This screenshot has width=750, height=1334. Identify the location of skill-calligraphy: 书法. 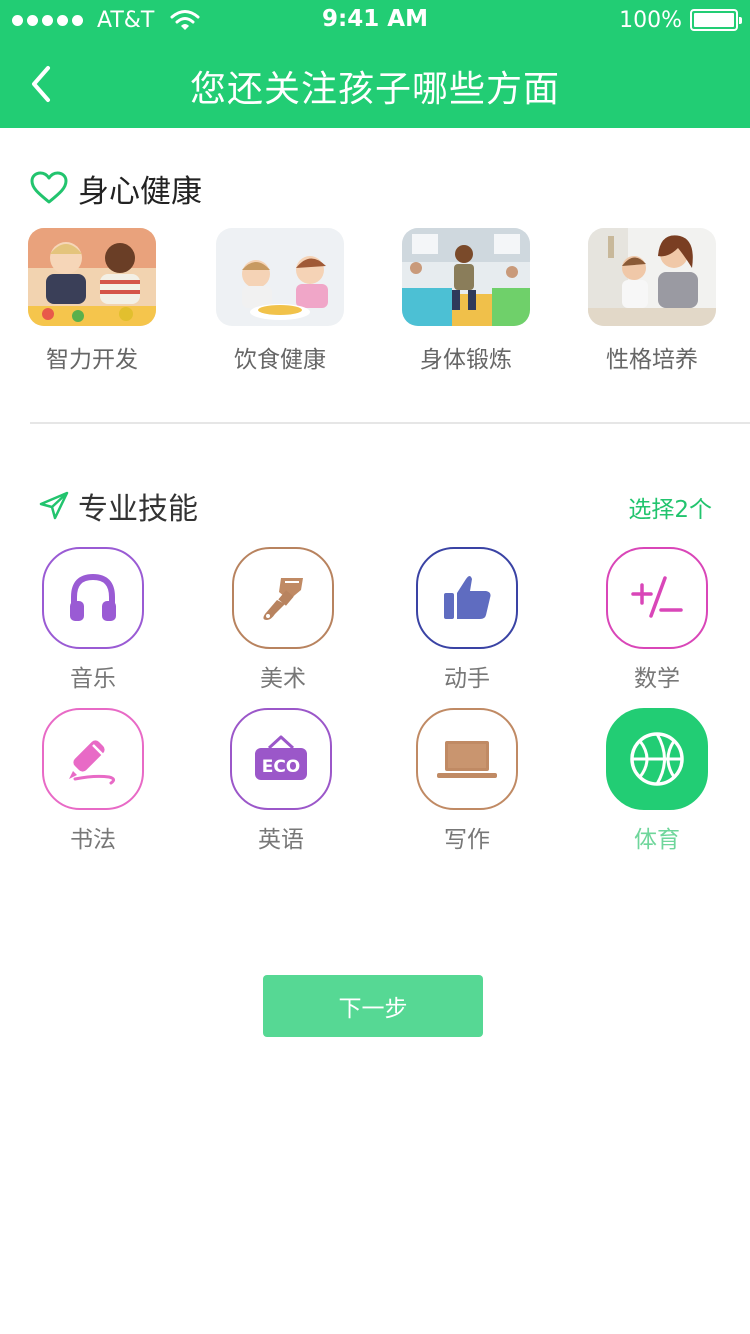
(94, 780).